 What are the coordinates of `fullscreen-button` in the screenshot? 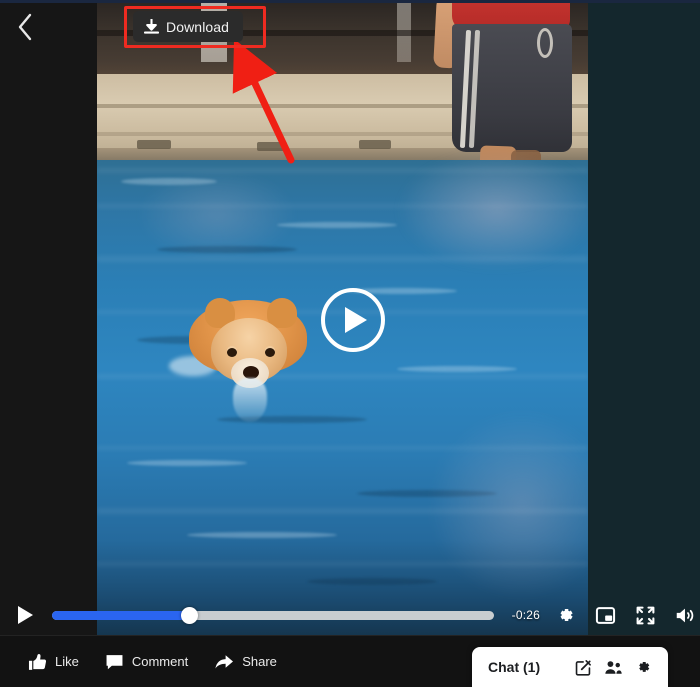 It's located at (645, 615).